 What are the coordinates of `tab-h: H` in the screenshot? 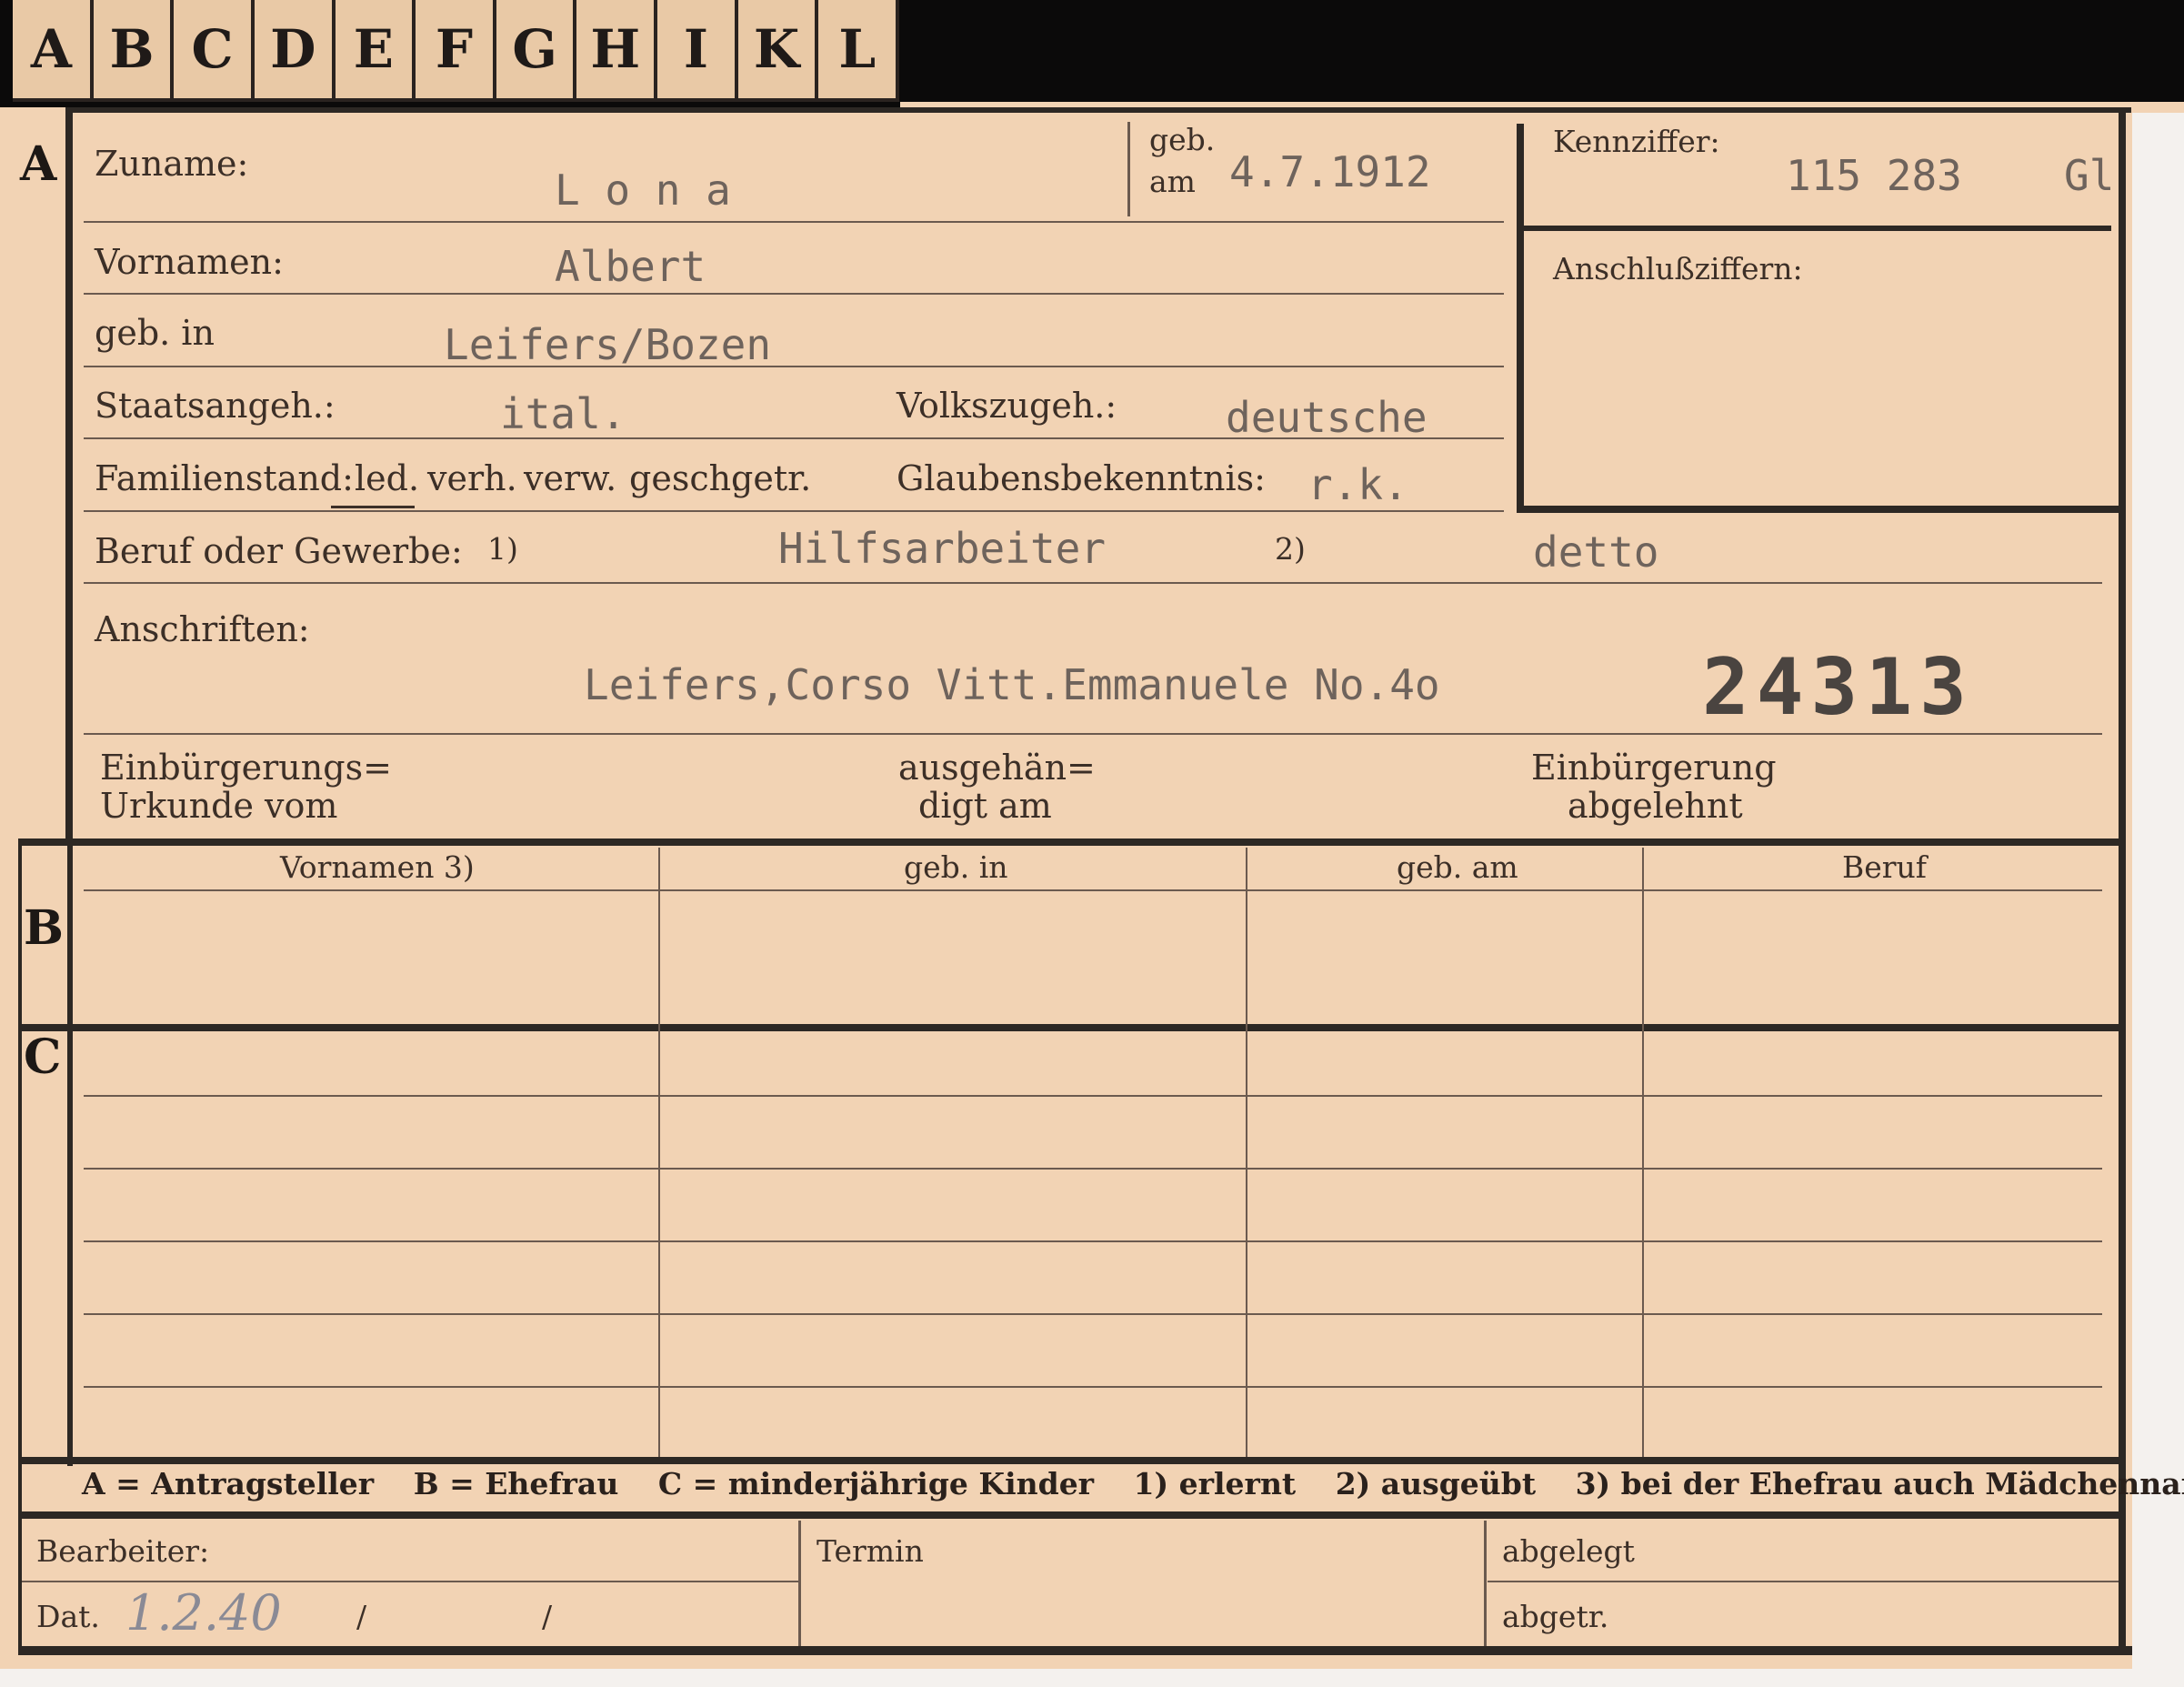 It's located at (617, 51).